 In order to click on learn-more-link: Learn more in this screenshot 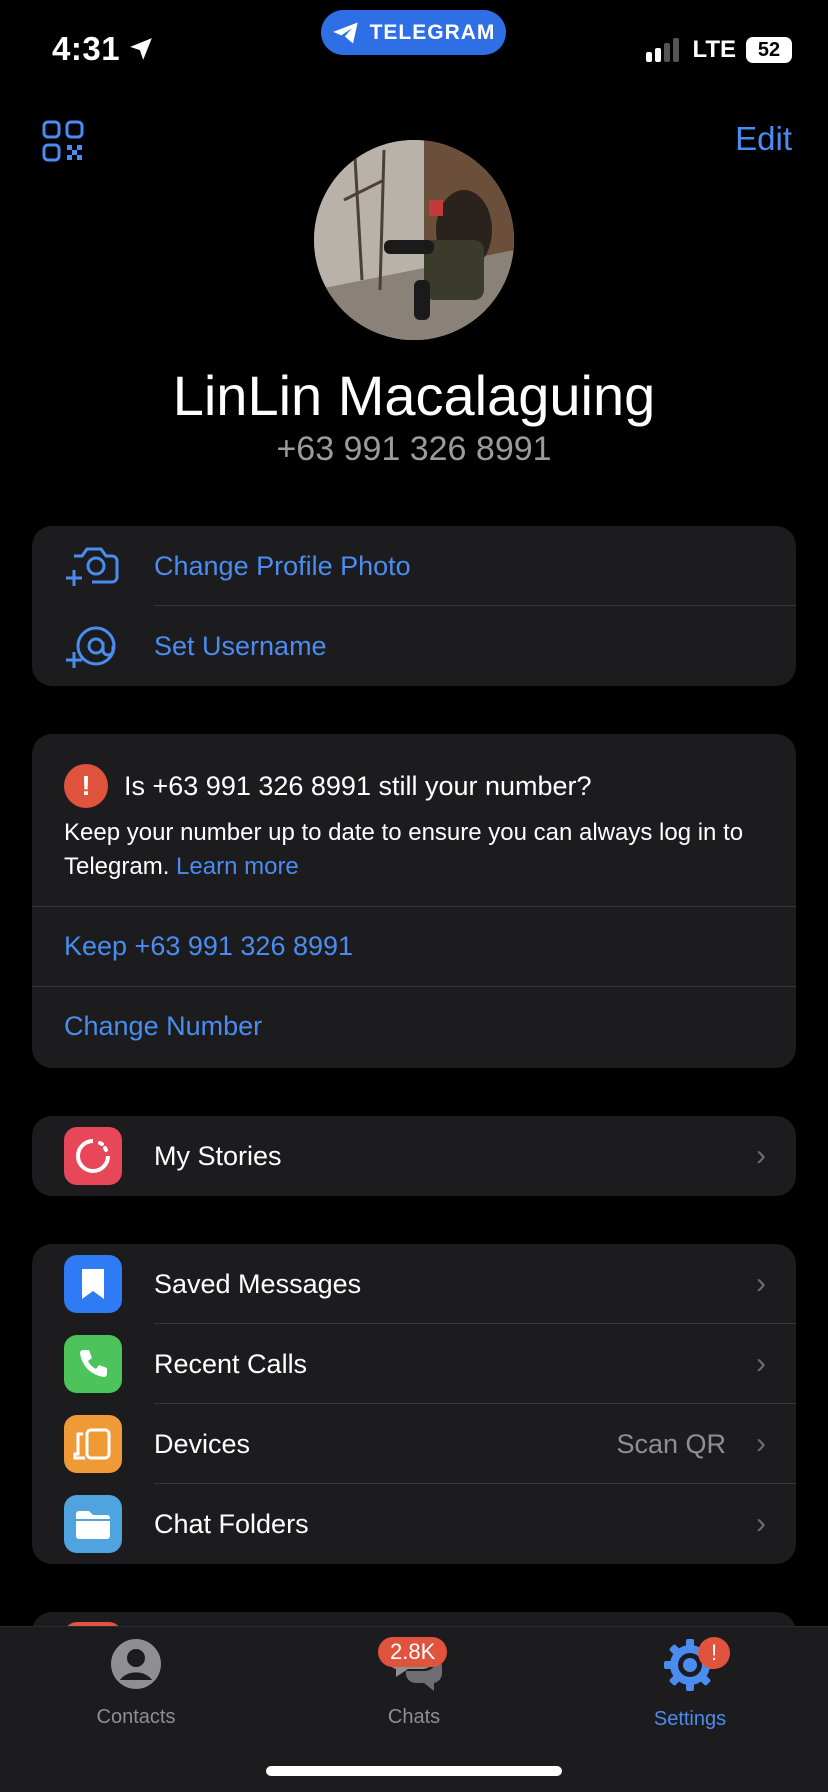, I will do `click(237, 866)`.